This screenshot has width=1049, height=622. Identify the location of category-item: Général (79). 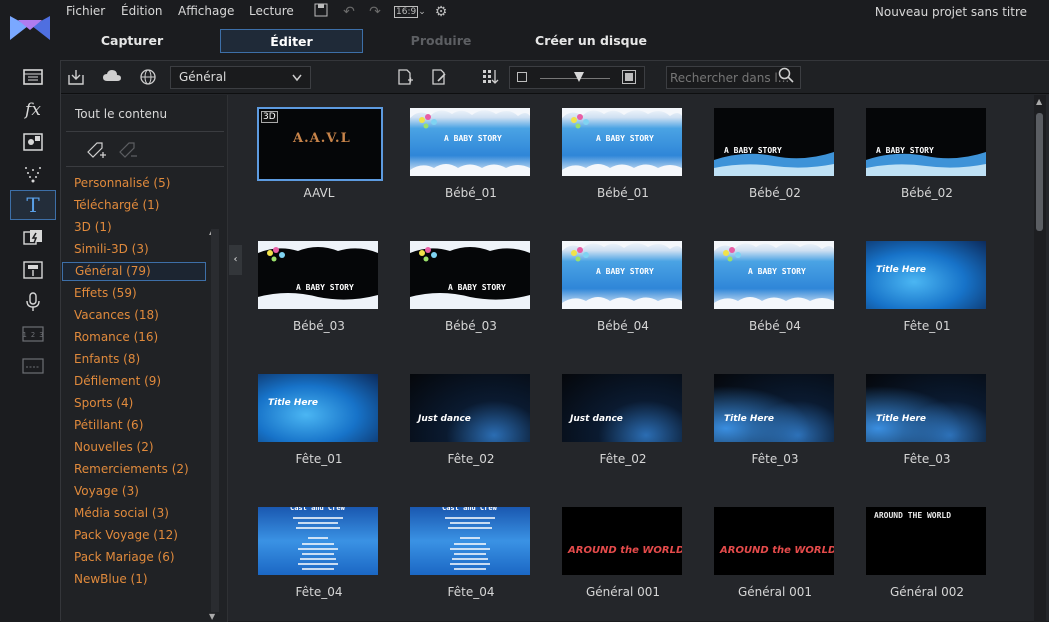
(134, 271).